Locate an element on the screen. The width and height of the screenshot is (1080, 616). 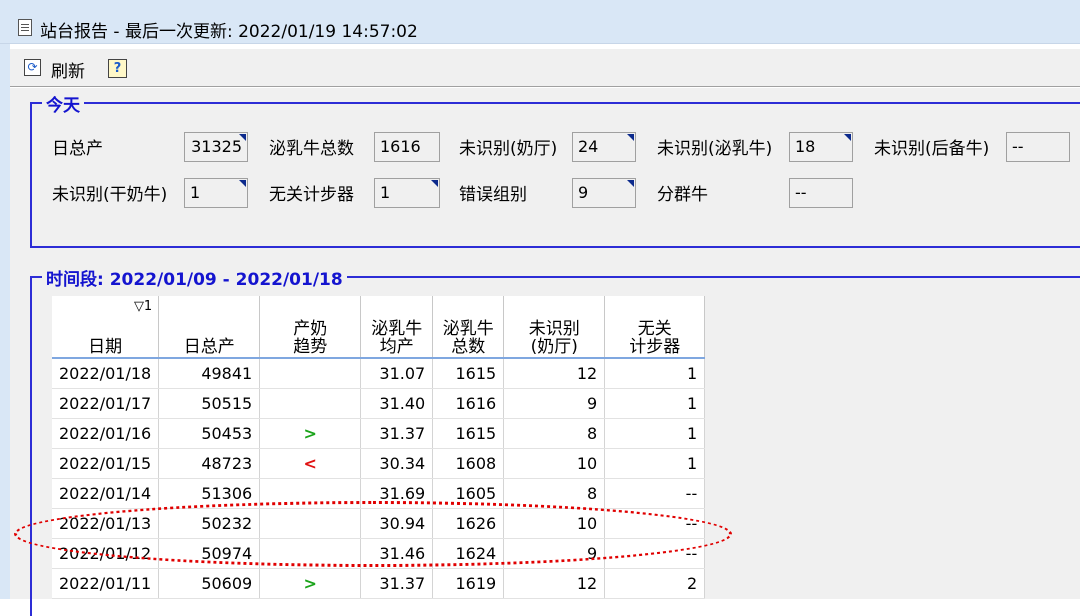
column-header-unid-parlor: 未识别 (奶厅) is located at coordinates (554, 327).